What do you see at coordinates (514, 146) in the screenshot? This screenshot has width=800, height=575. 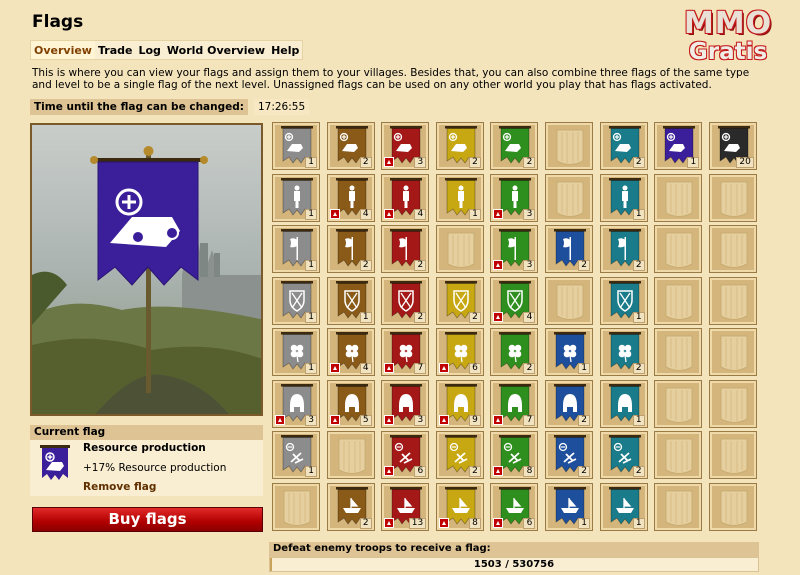 I see `flag-slot-resource-level-5: 2` at bounding box center [514, 146].